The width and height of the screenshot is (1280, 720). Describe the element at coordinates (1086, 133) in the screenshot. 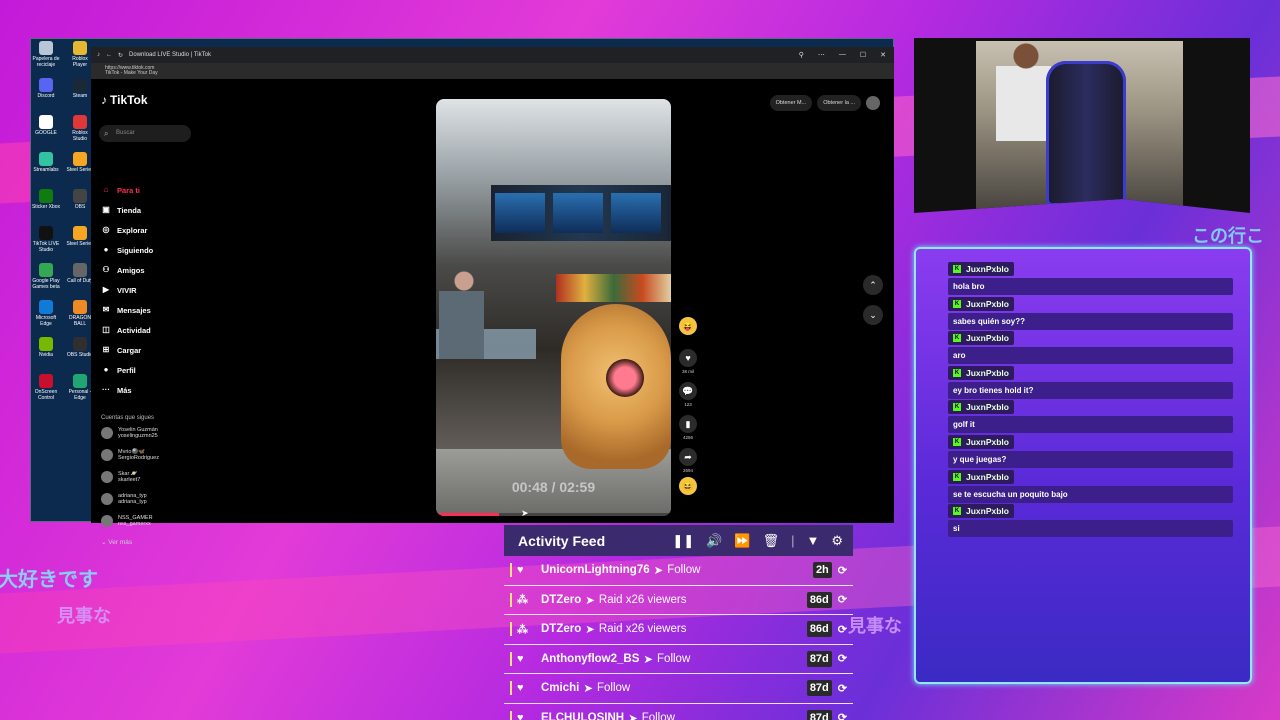

I see `gaming-chair` at that location.